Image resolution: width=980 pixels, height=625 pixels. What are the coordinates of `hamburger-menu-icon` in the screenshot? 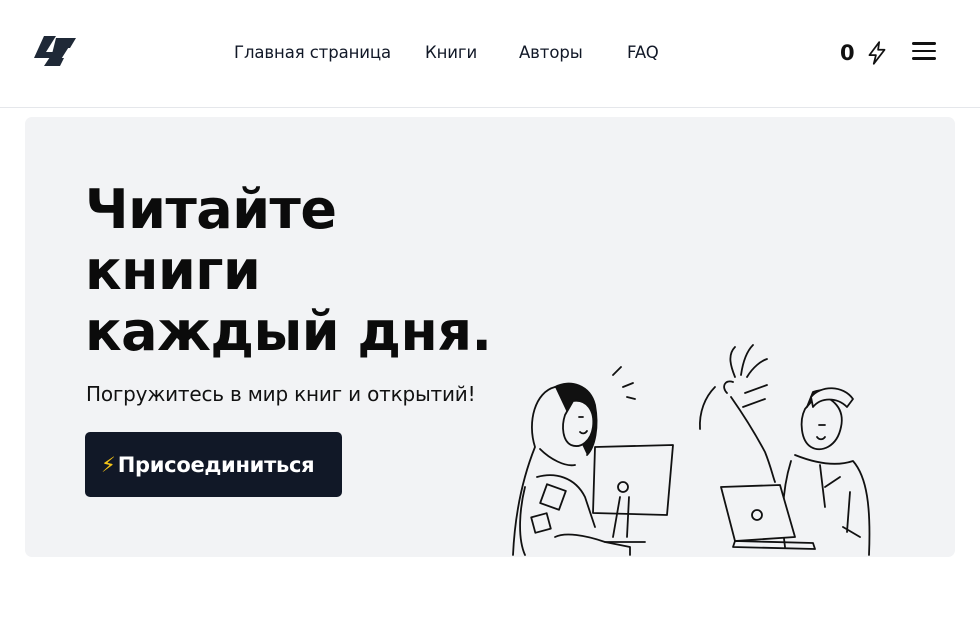 It's located at (924, 53).